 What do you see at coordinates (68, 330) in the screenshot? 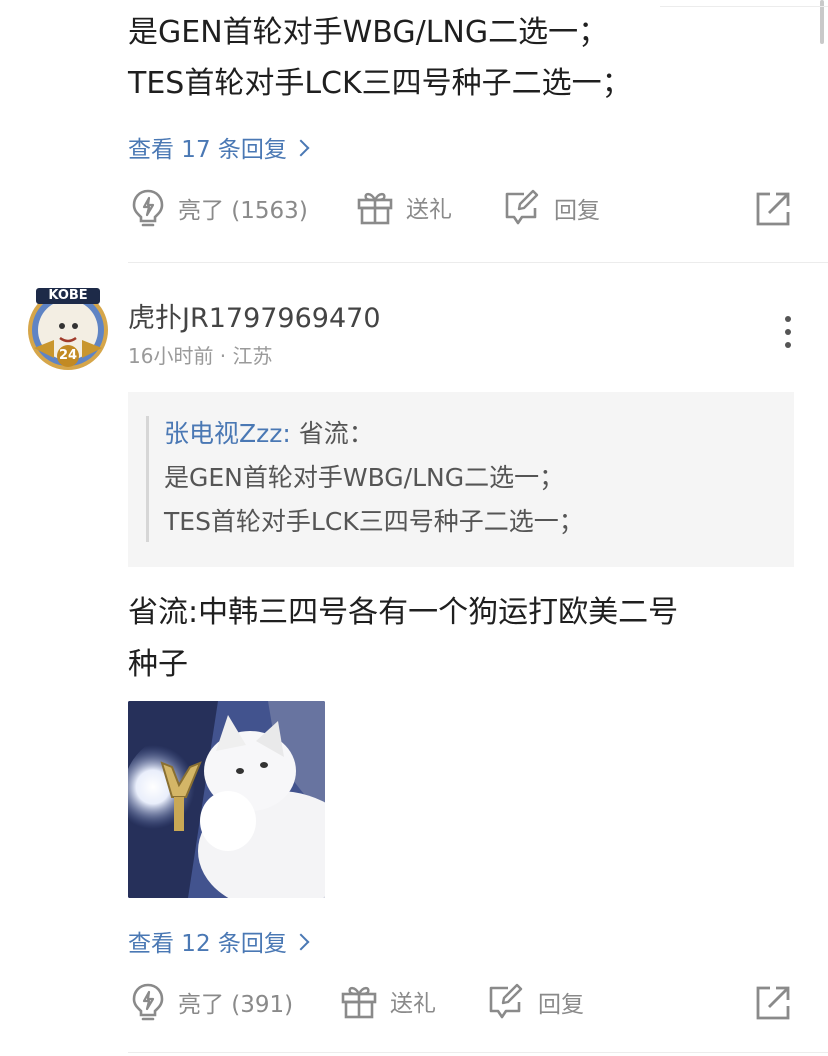
I see `avatar: KOBE 24` at bounding box center [68, 330].